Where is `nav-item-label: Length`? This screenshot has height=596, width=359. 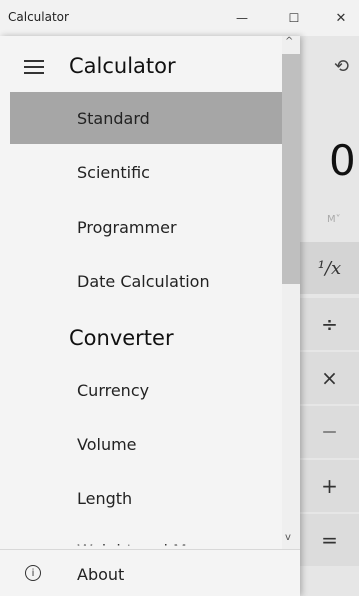
nav-item-label: Length is located at coordinates (105, 498).